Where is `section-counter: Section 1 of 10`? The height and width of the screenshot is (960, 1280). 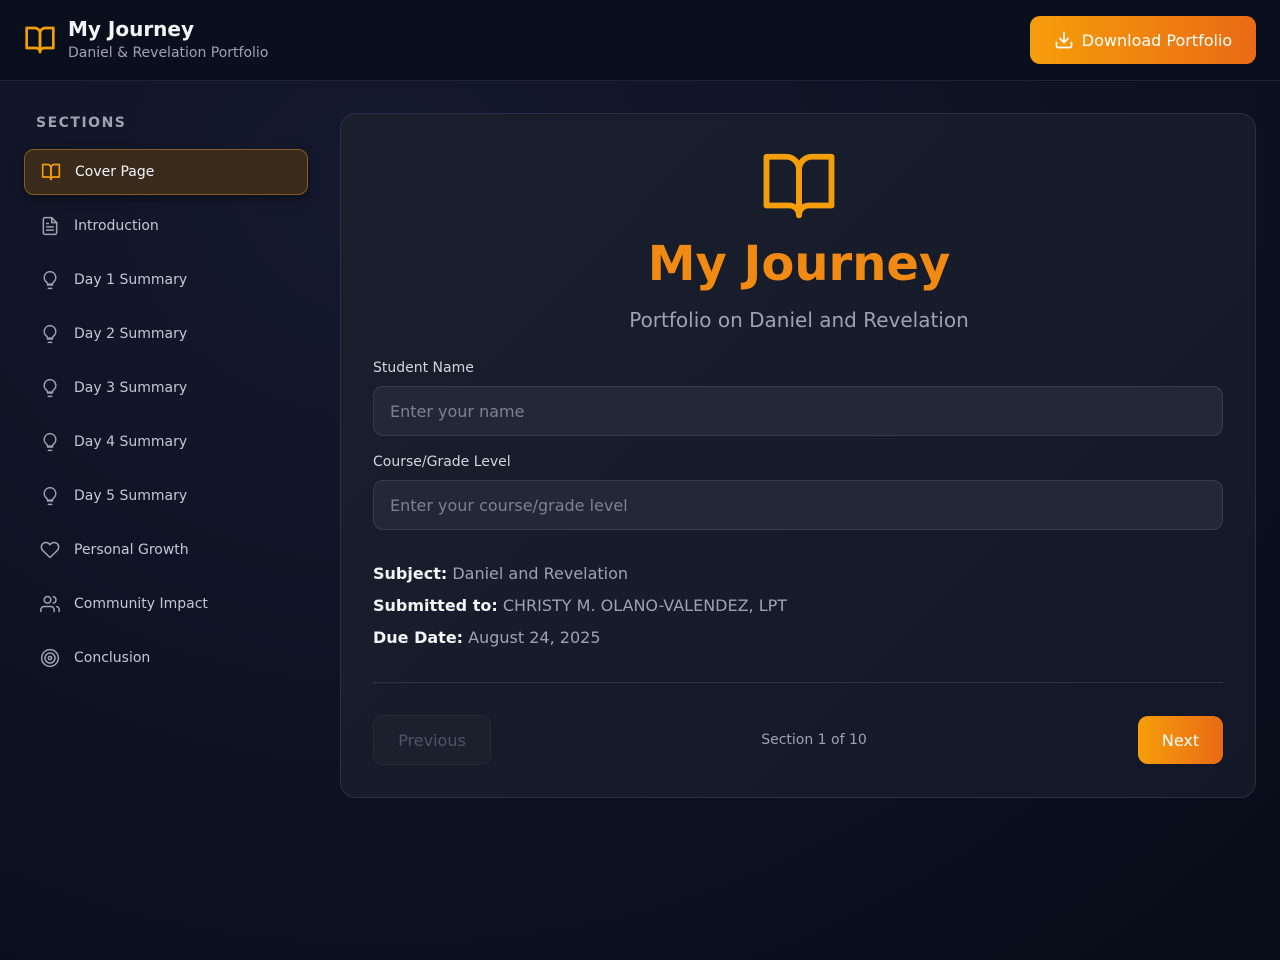 section-counter: Section 1 of 10 is located at coordinates (814, 740).